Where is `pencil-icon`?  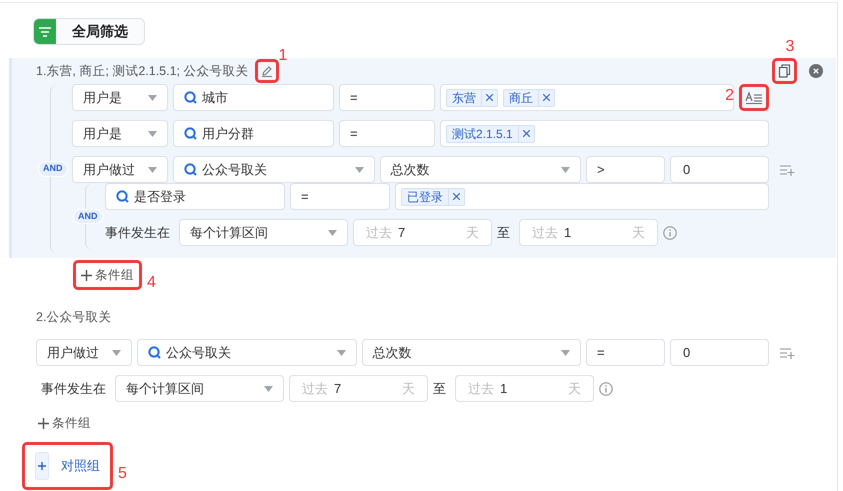
pencil-icon is located at coordinates (266, 71).